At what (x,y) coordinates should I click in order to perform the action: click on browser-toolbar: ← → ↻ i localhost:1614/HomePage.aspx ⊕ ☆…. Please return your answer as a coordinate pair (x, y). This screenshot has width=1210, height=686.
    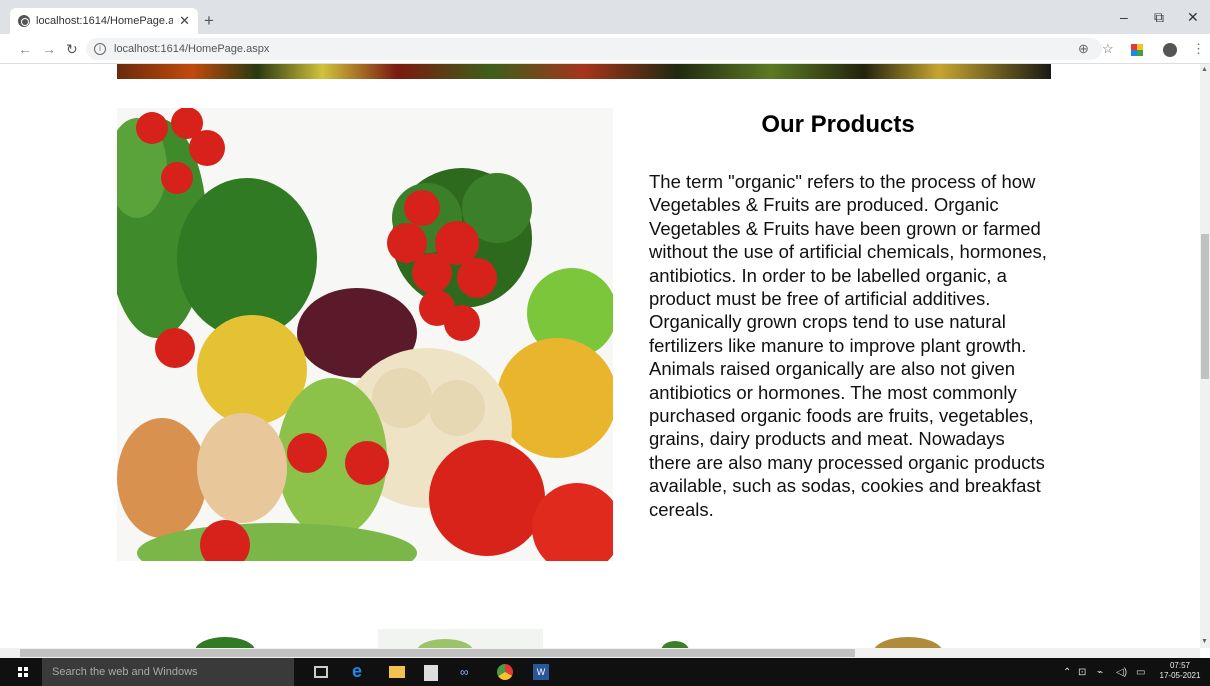
    Looking at the image, I should click on (605, 49).